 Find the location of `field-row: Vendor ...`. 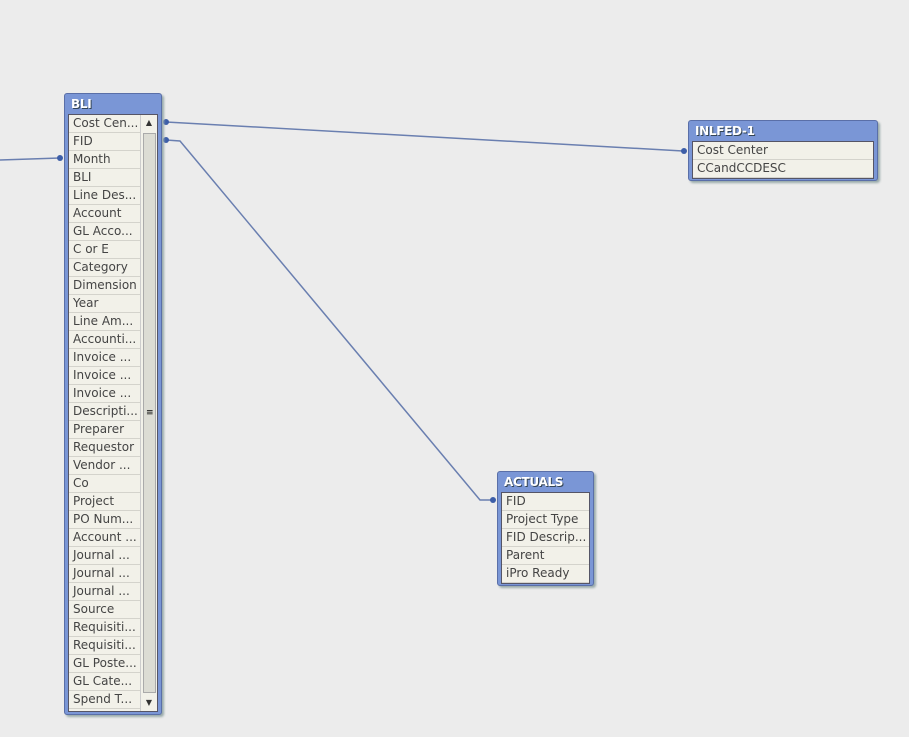

field-row: Vendor ... is located at coordinates (104, 466).